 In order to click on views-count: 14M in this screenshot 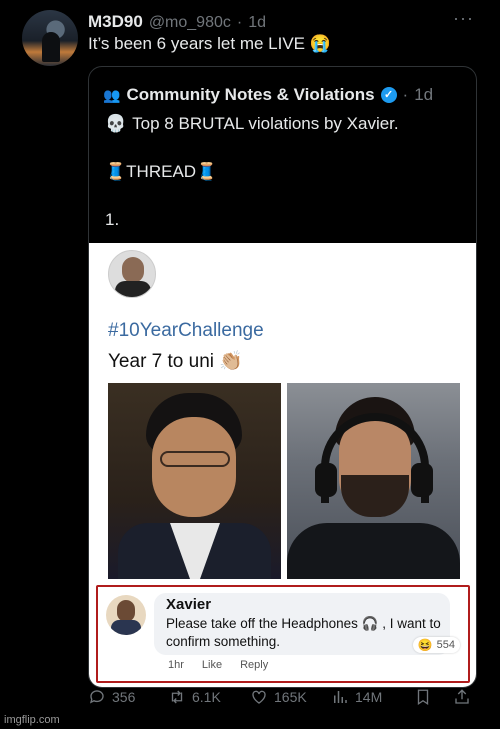, I will do `click(369, 697)`.